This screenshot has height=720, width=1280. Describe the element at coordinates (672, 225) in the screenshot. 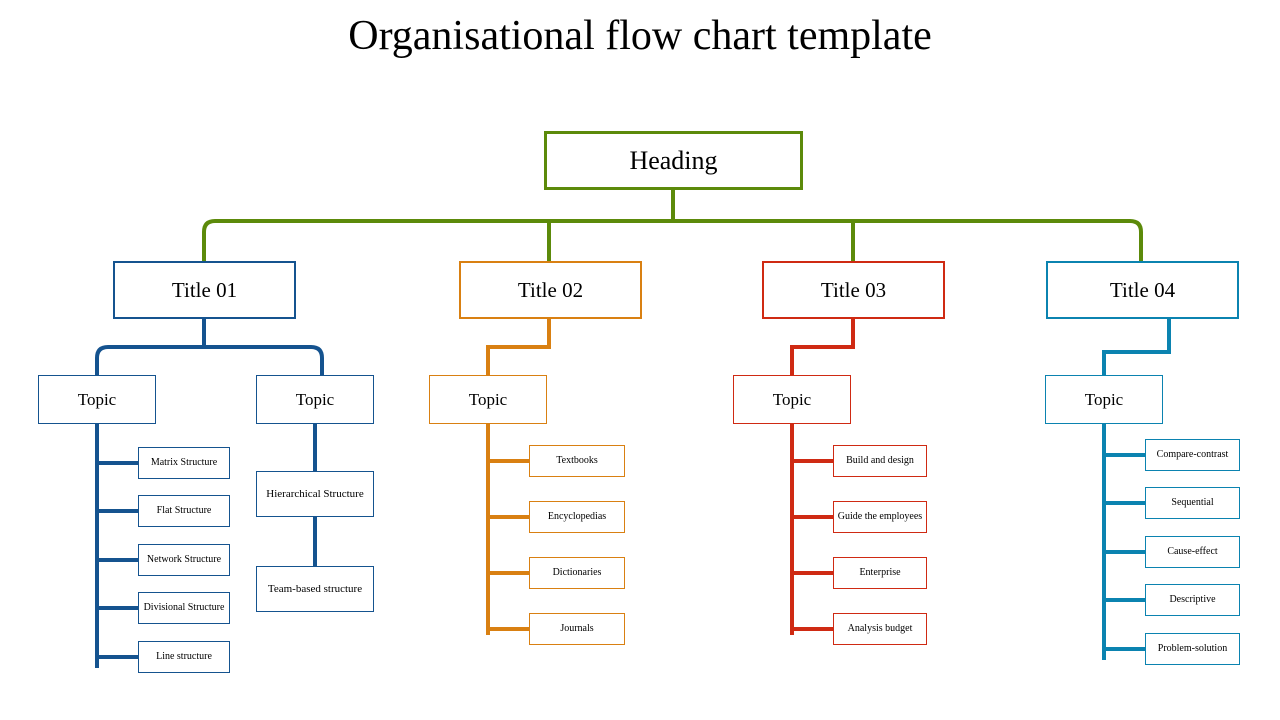

I see `connector-heading-bus` at that location.